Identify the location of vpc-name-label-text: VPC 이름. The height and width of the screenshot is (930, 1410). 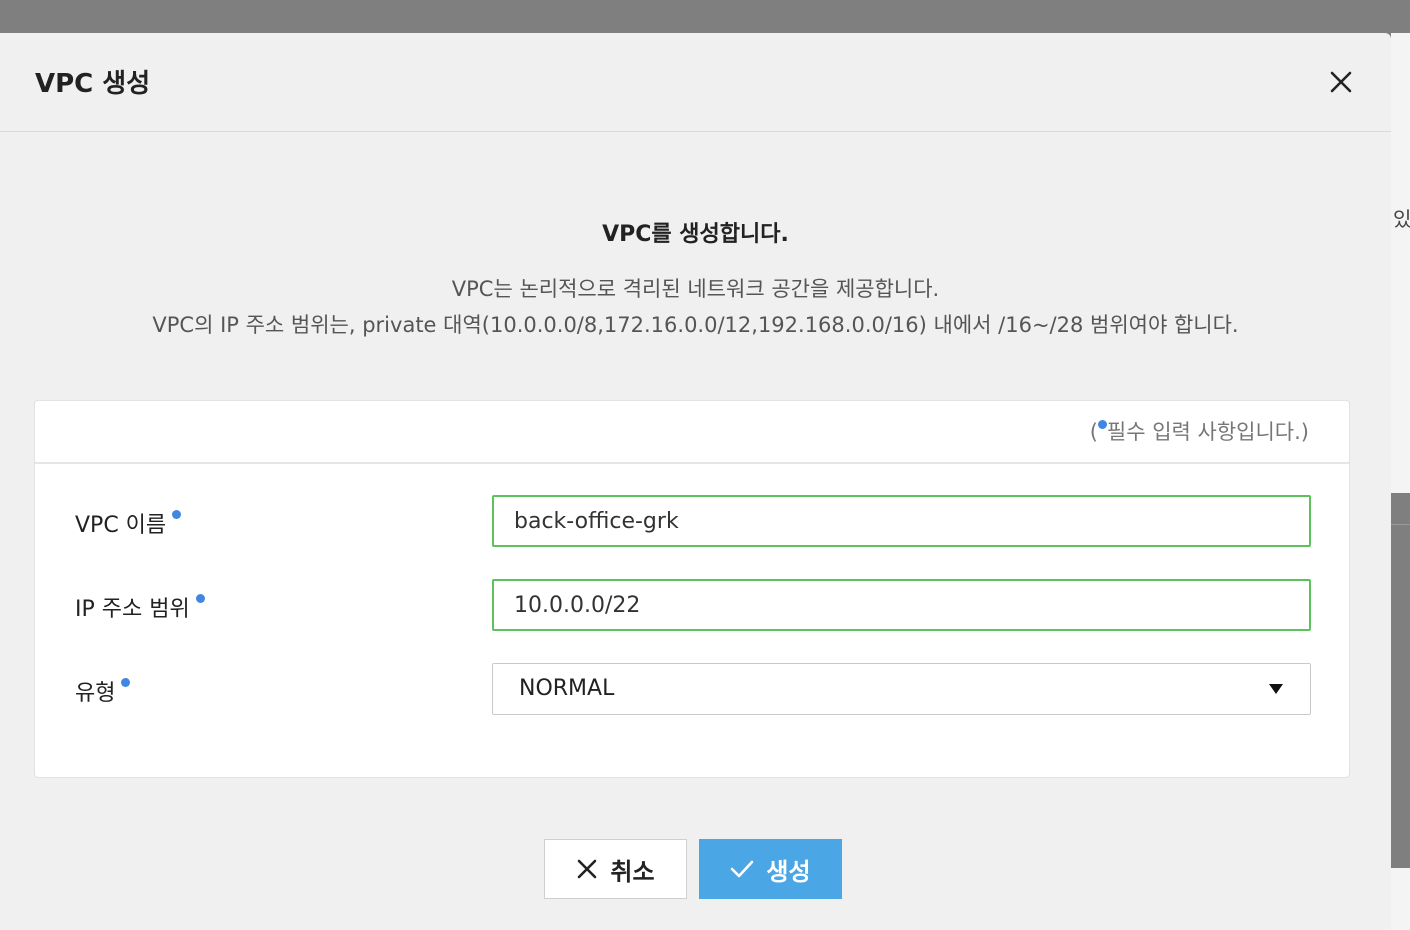
(121, 525).